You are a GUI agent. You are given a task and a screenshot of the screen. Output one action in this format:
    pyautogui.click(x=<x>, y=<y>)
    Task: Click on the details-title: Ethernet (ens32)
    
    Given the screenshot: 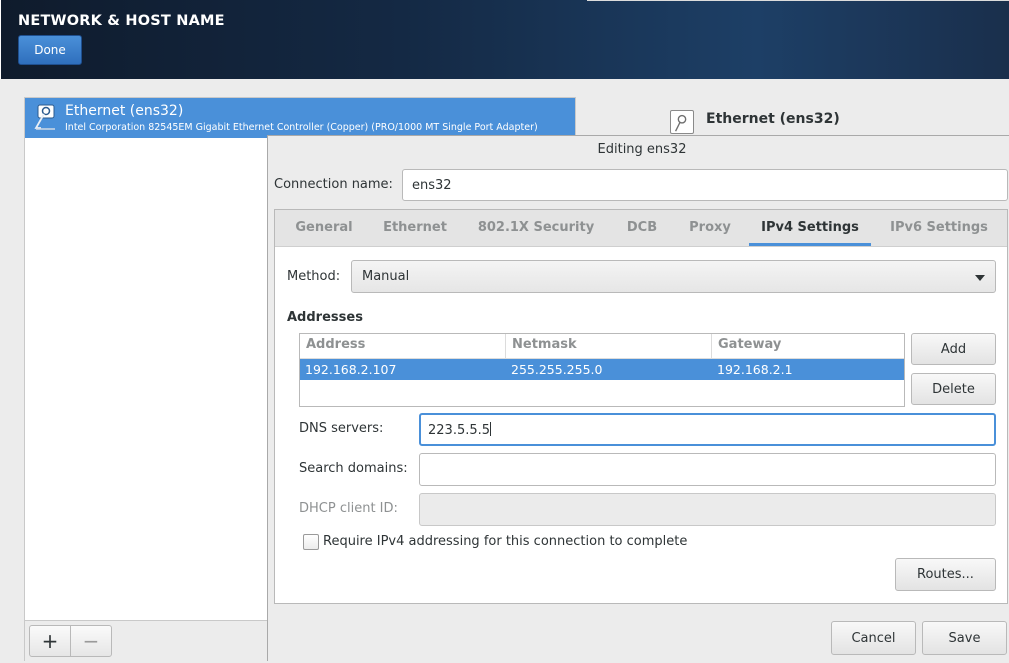 What is the action you would take?
    pyautogui.click(x=773, y=119)
    